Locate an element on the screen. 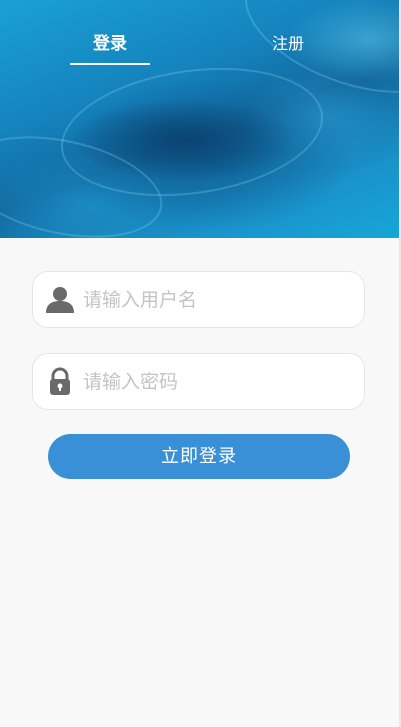 This screenshot has width=401, height=727. username-input is located at coordinates (218, 299).